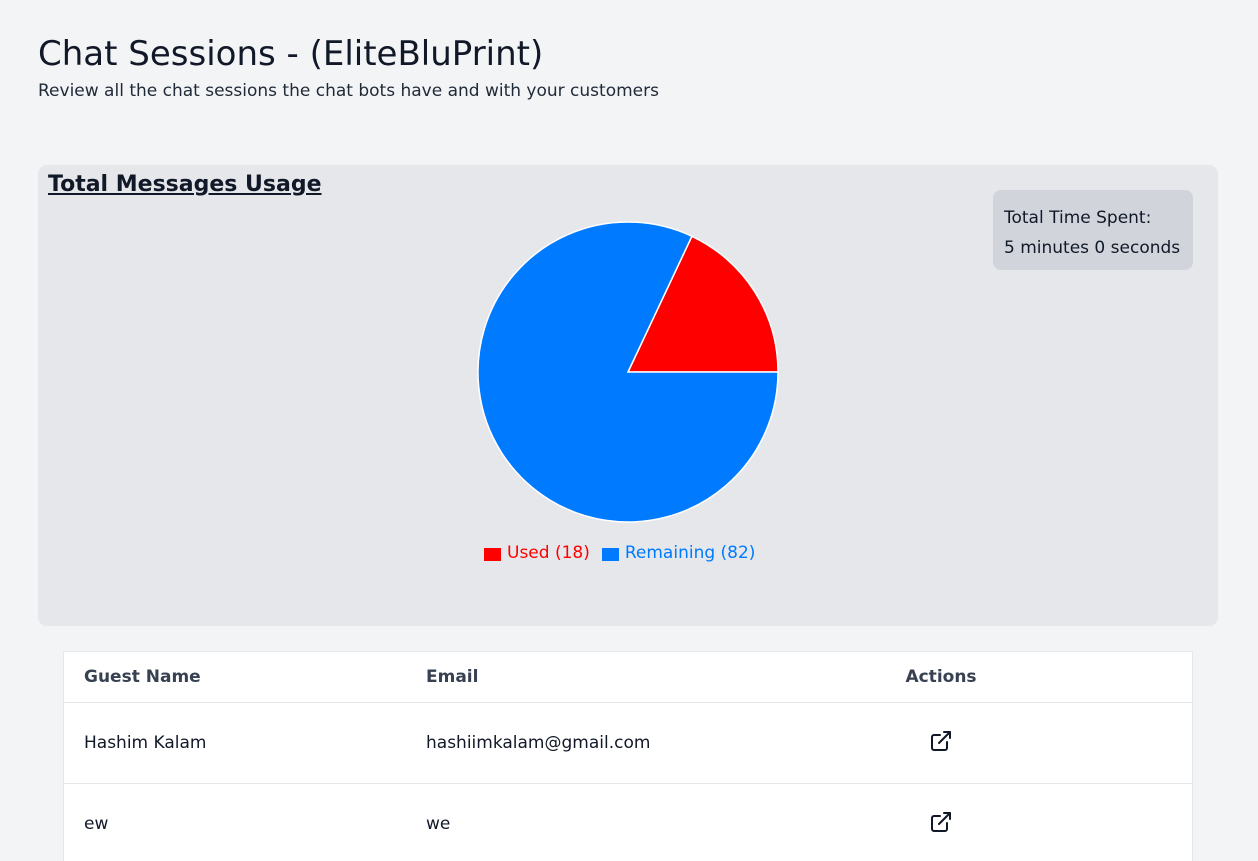 The width and height of the screenshot is (1258, 861). Describe the element at coordinates (1104, 677) in the screenshot. I see `header-spacer` at that location.